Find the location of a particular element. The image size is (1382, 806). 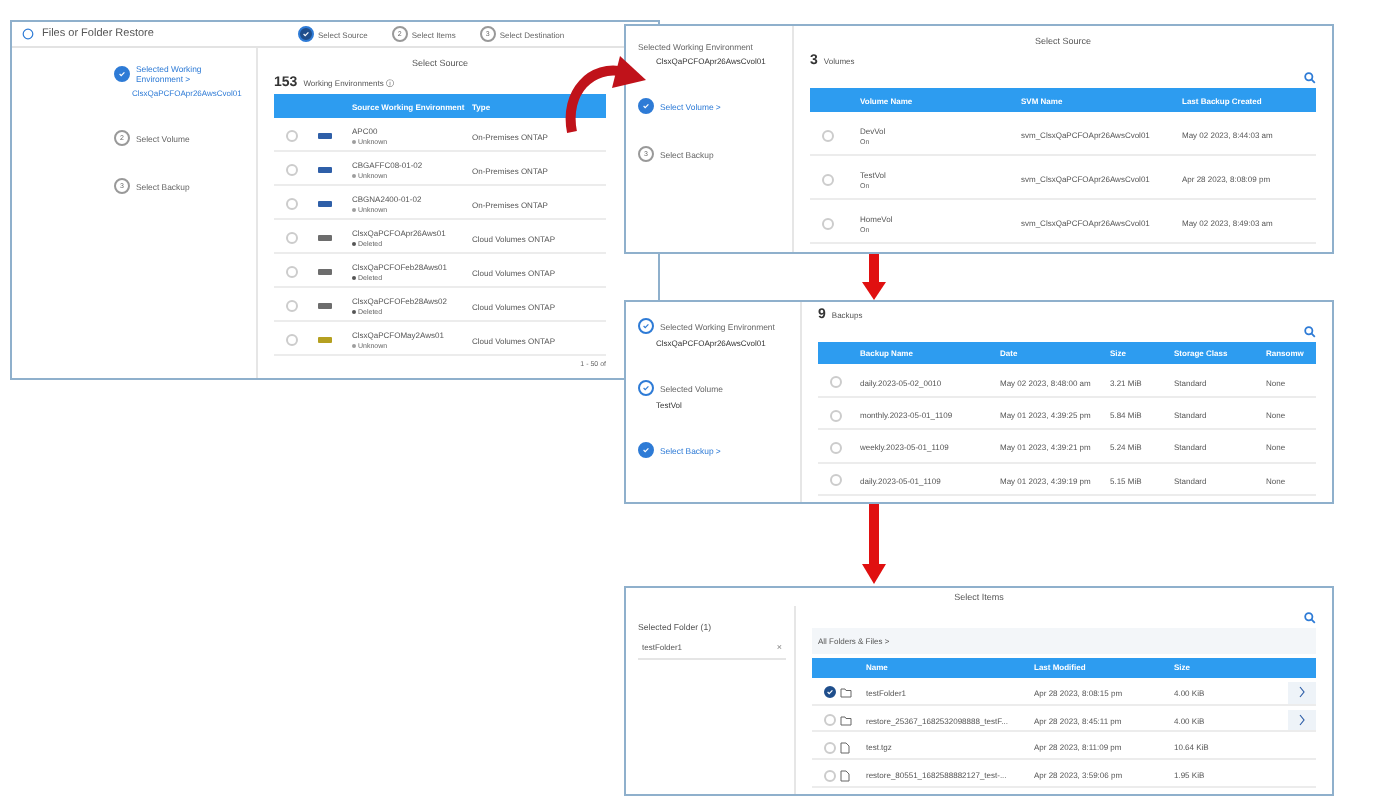

row-checkbox is located at coordinates (830, 692).